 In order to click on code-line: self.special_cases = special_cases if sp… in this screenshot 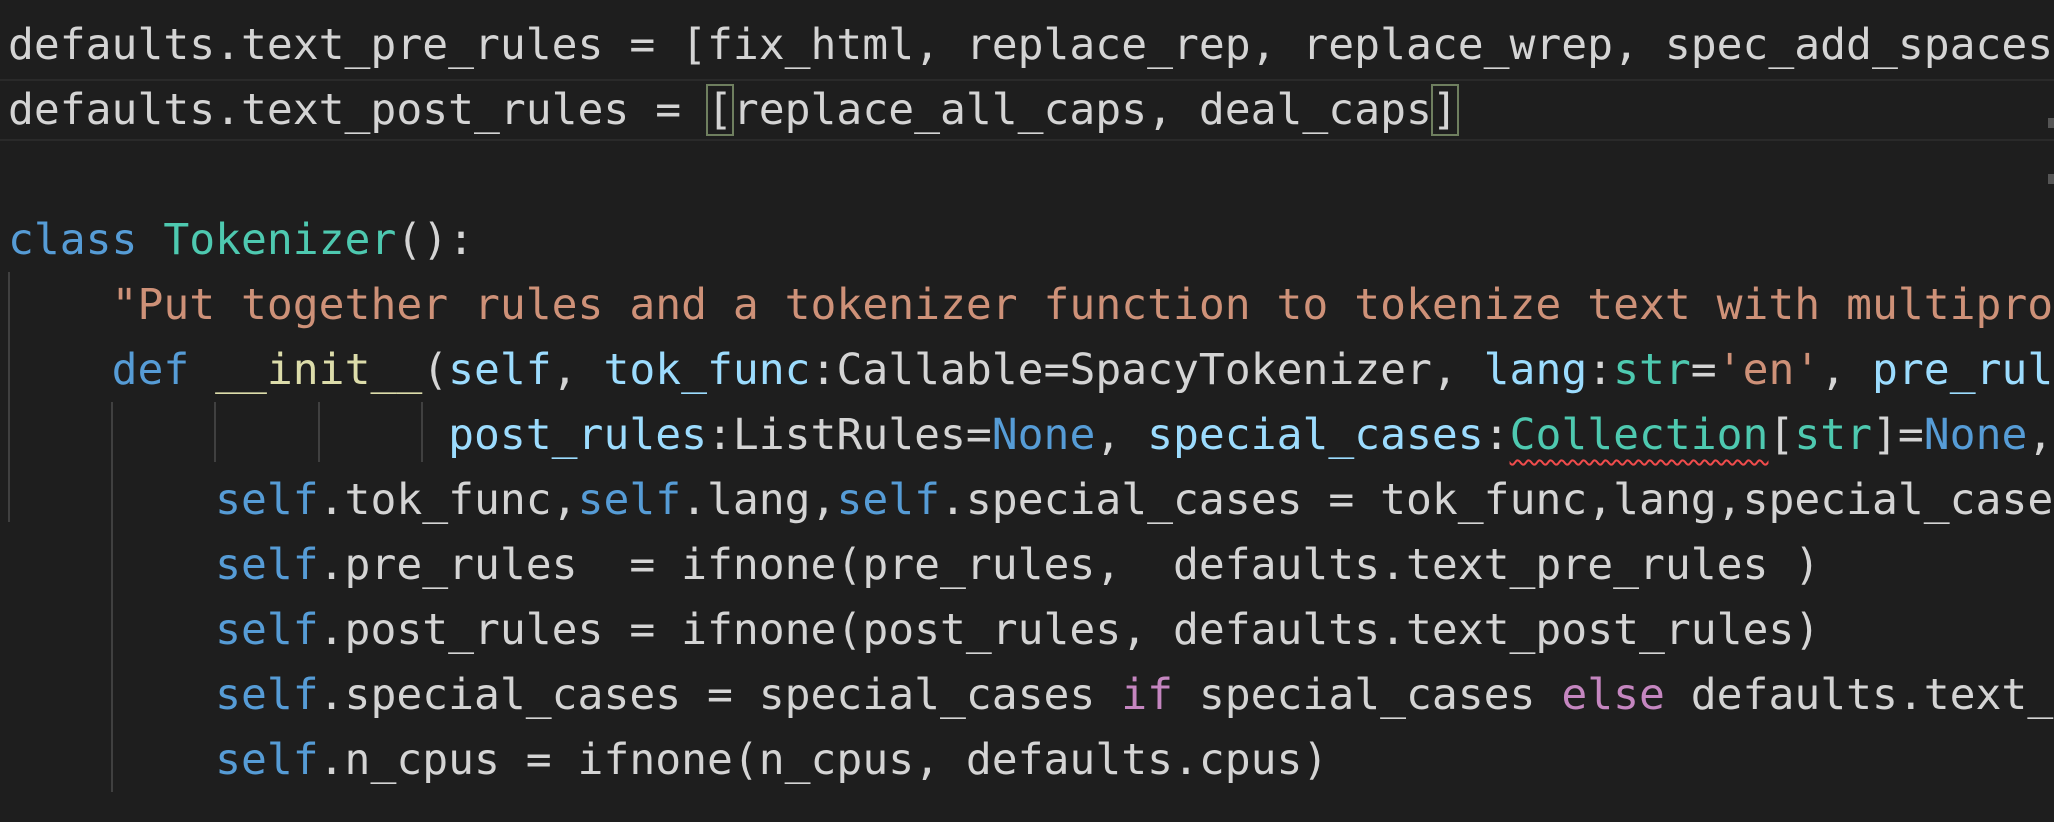, I will do `click(1027, 695)`.